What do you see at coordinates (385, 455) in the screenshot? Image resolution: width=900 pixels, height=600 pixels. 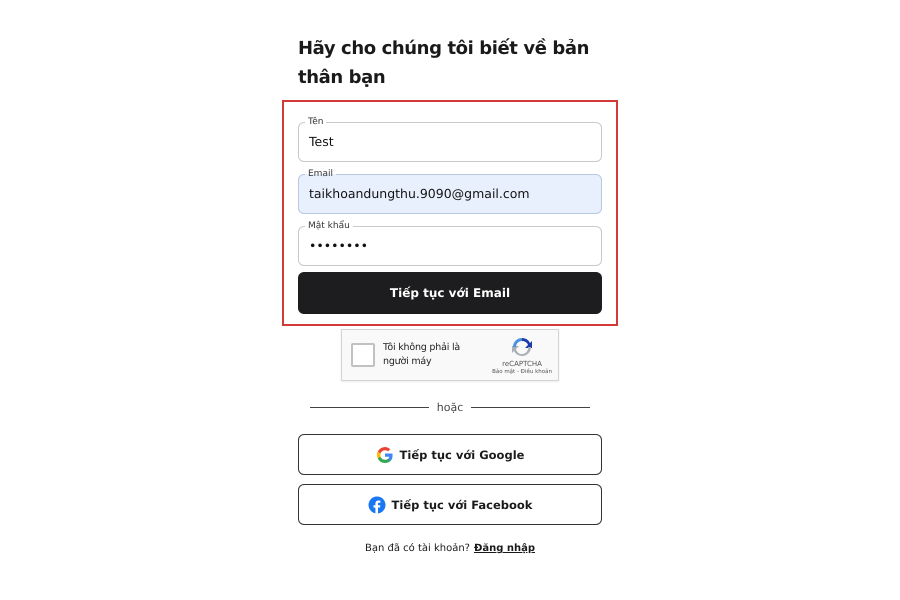 I see `google-icon` at bounding box center [385, 455].